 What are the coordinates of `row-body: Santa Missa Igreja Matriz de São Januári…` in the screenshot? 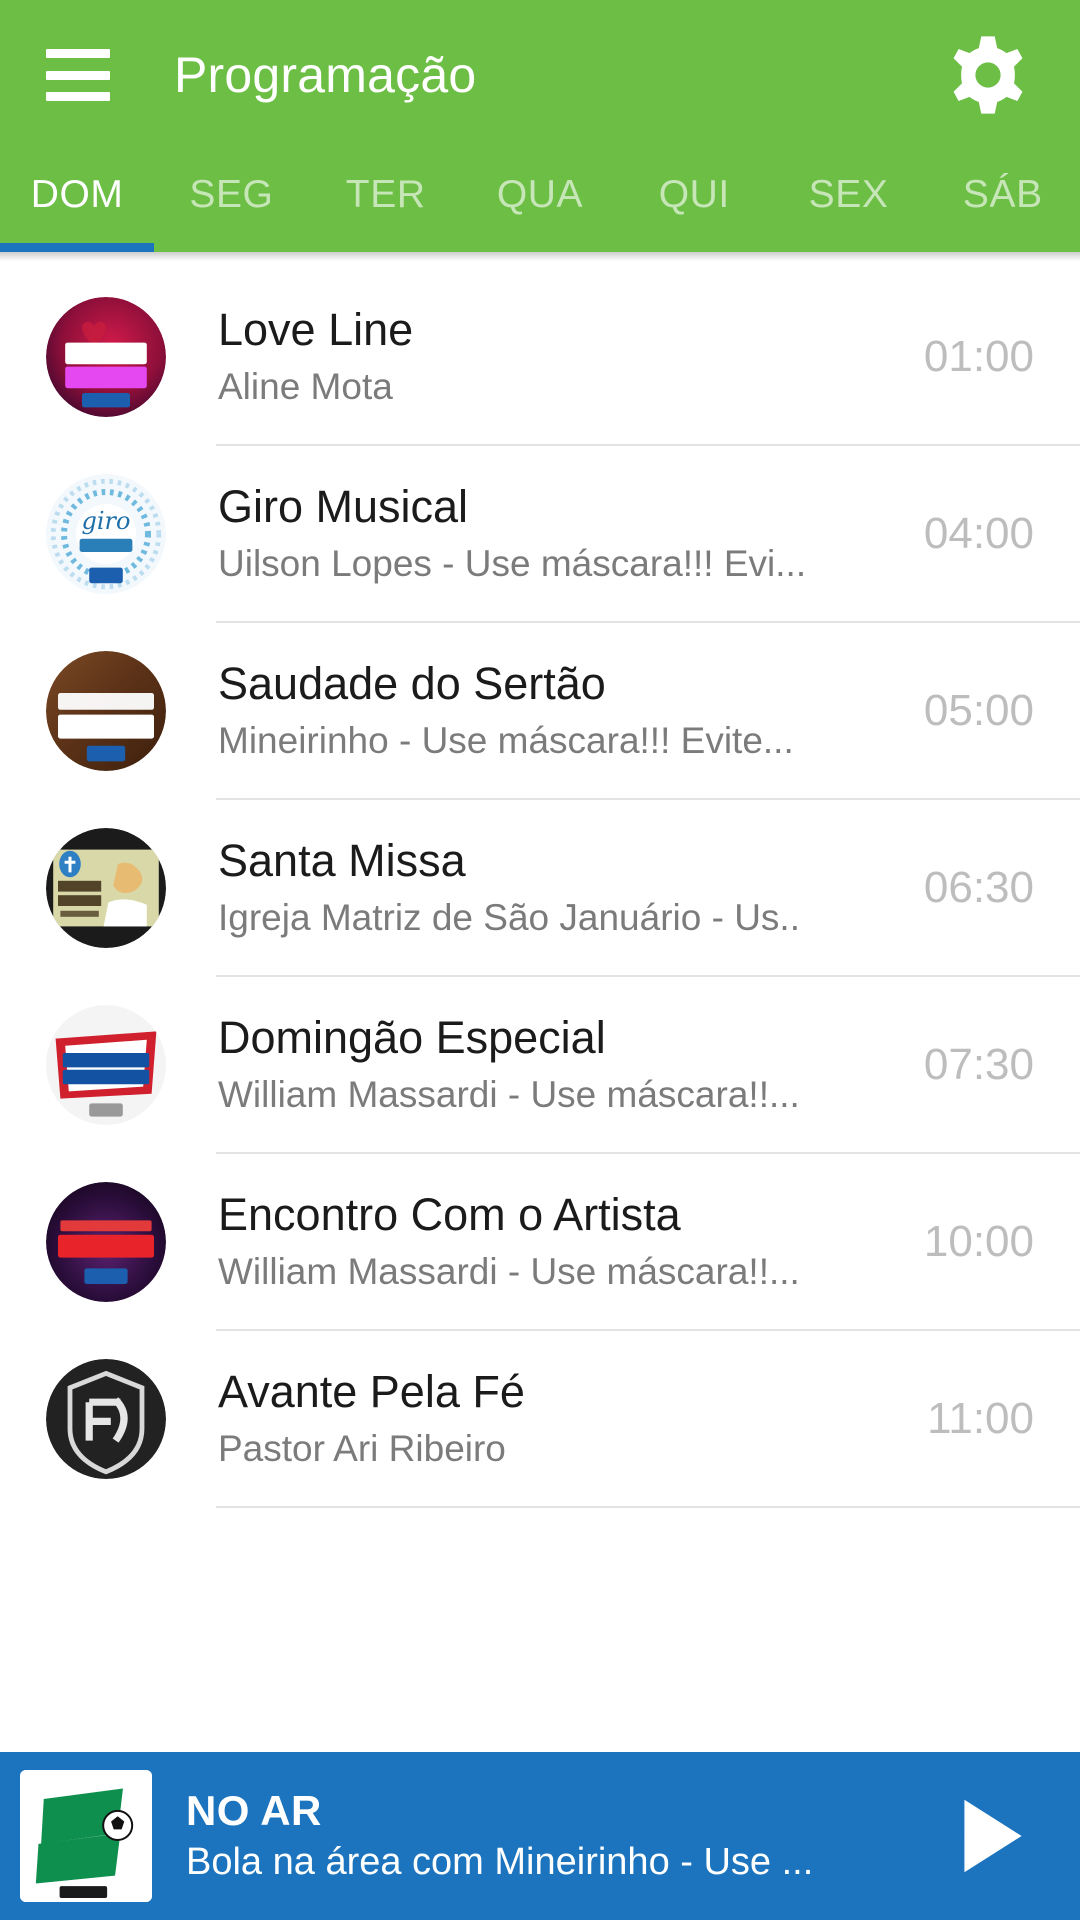 It's located at (541, 887).